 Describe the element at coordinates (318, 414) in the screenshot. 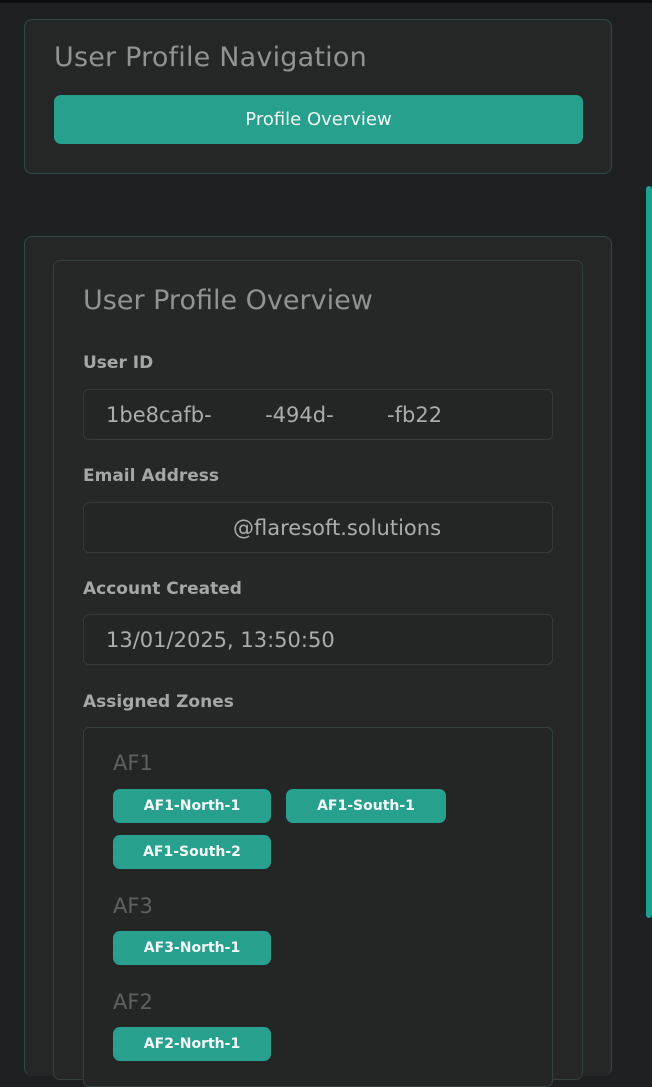

I see `user-id-field: 1be8cafb- -494d- -fb22` at that location.